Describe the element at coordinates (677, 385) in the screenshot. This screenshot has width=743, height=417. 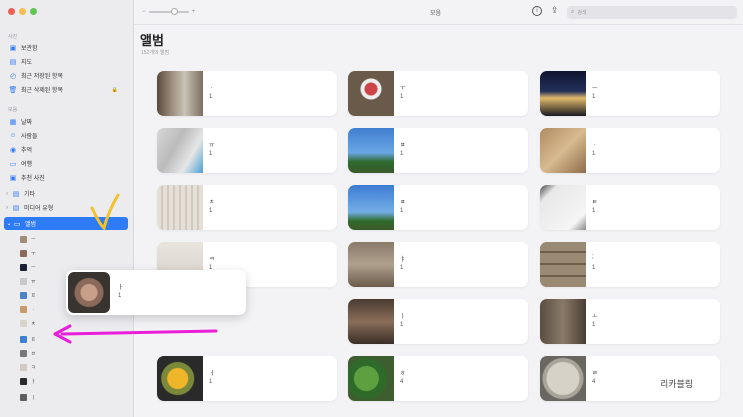
I see `watermark: 리카블링` at that location.